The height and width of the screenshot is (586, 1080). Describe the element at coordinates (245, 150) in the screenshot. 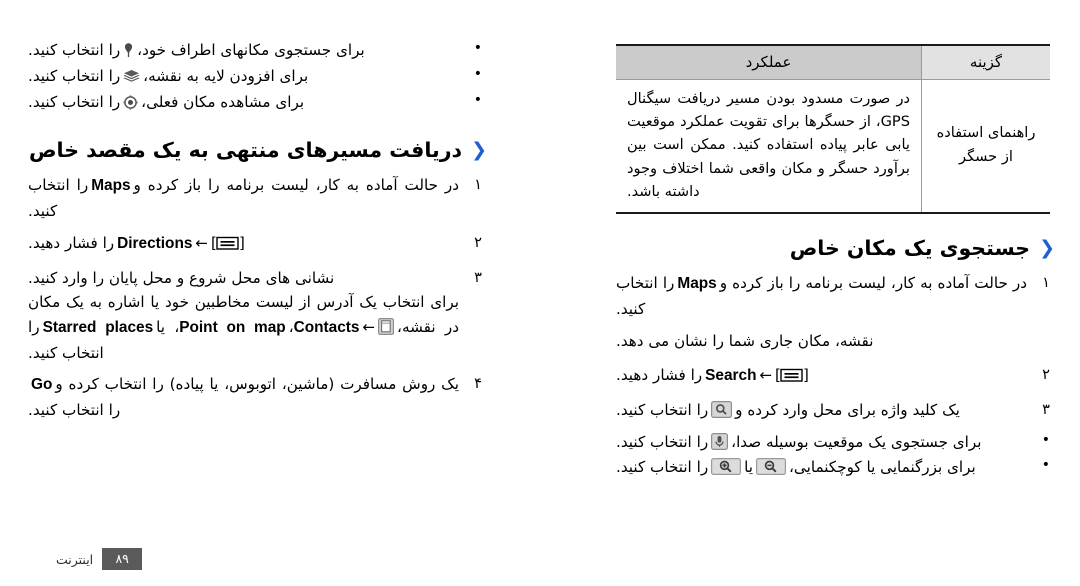

I see `section-title: دریافت مسیرهای منتهی به یک مقصد خاص` at that location.